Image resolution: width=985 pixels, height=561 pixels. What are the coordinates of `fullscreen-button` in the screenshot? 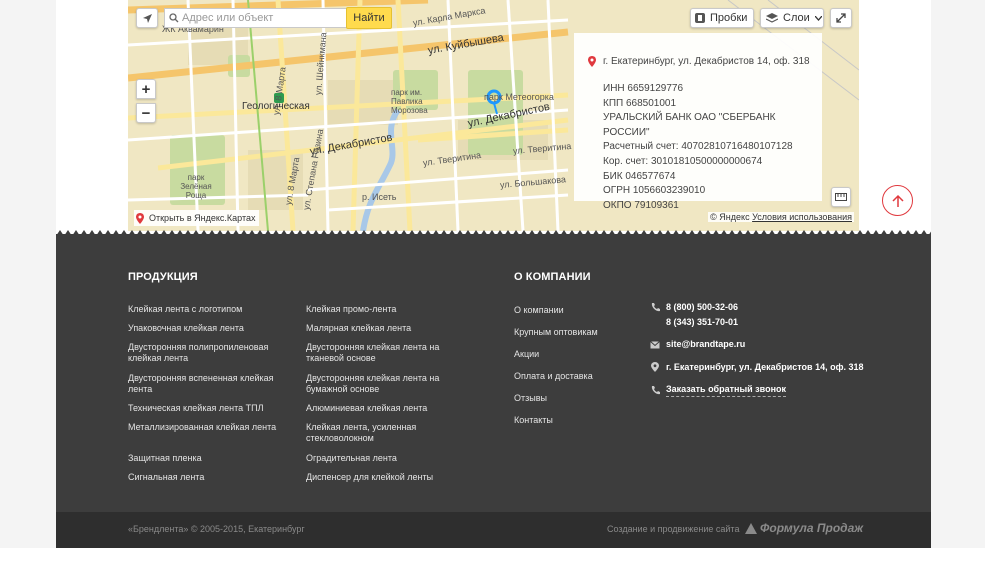 It's located at (841, 18).